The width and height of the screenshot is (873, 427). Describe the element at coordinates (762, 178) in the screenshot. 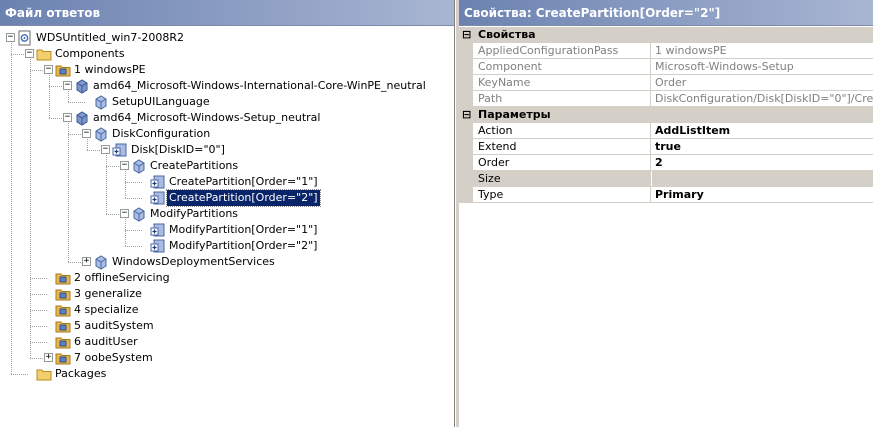

I see `property-value` at that location.